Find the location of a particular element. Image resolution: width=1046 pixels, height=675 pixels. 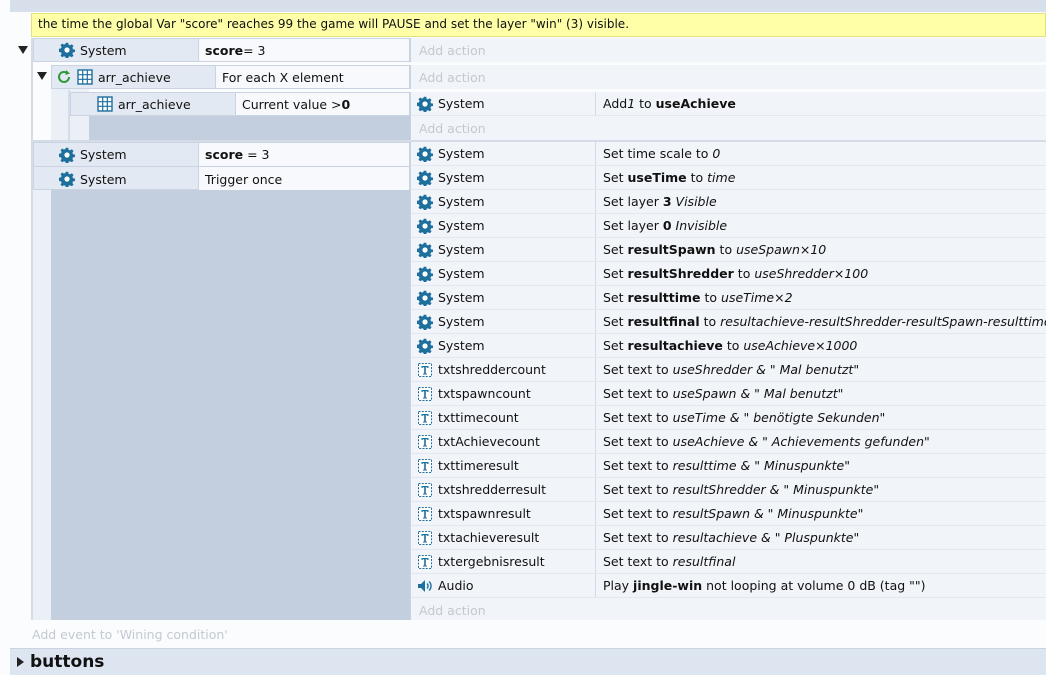

event-collapse-toggle is located at coordinates (23, 50).